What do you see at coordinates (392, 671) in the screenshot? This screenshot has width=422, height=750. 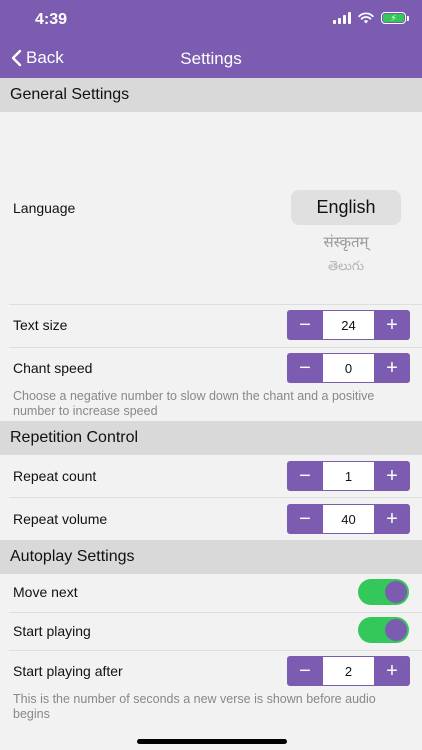 I see `start-after-increment-button: +` at bounding box center [392, 671].